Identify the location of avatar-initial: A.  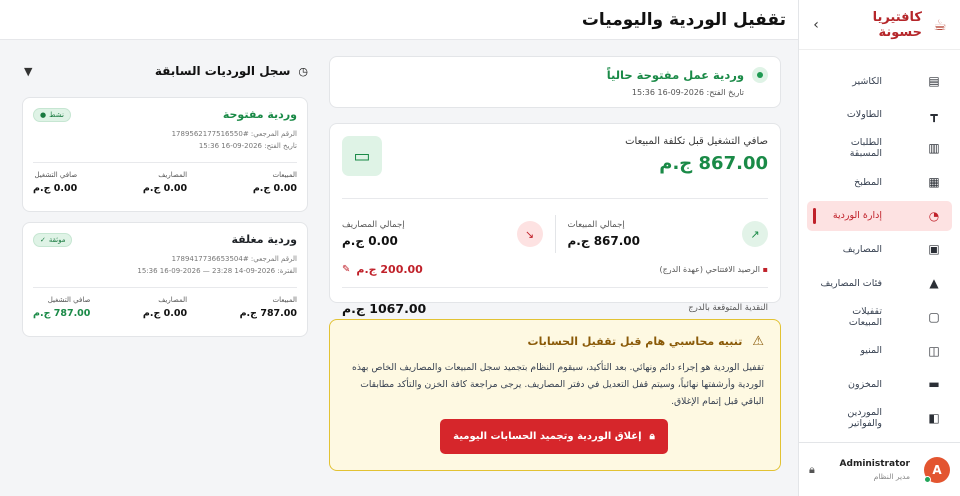
(937, 469).